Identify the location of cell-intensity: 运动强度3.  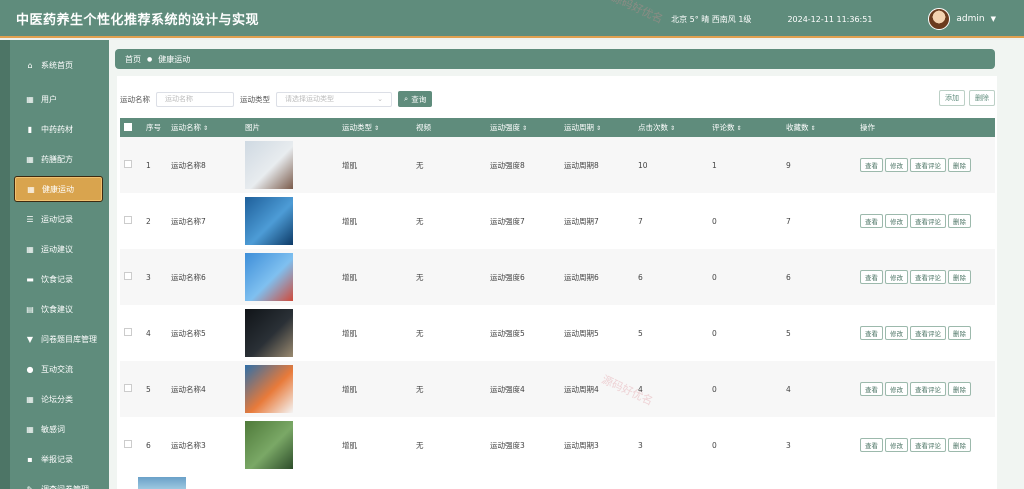
(507, 445).